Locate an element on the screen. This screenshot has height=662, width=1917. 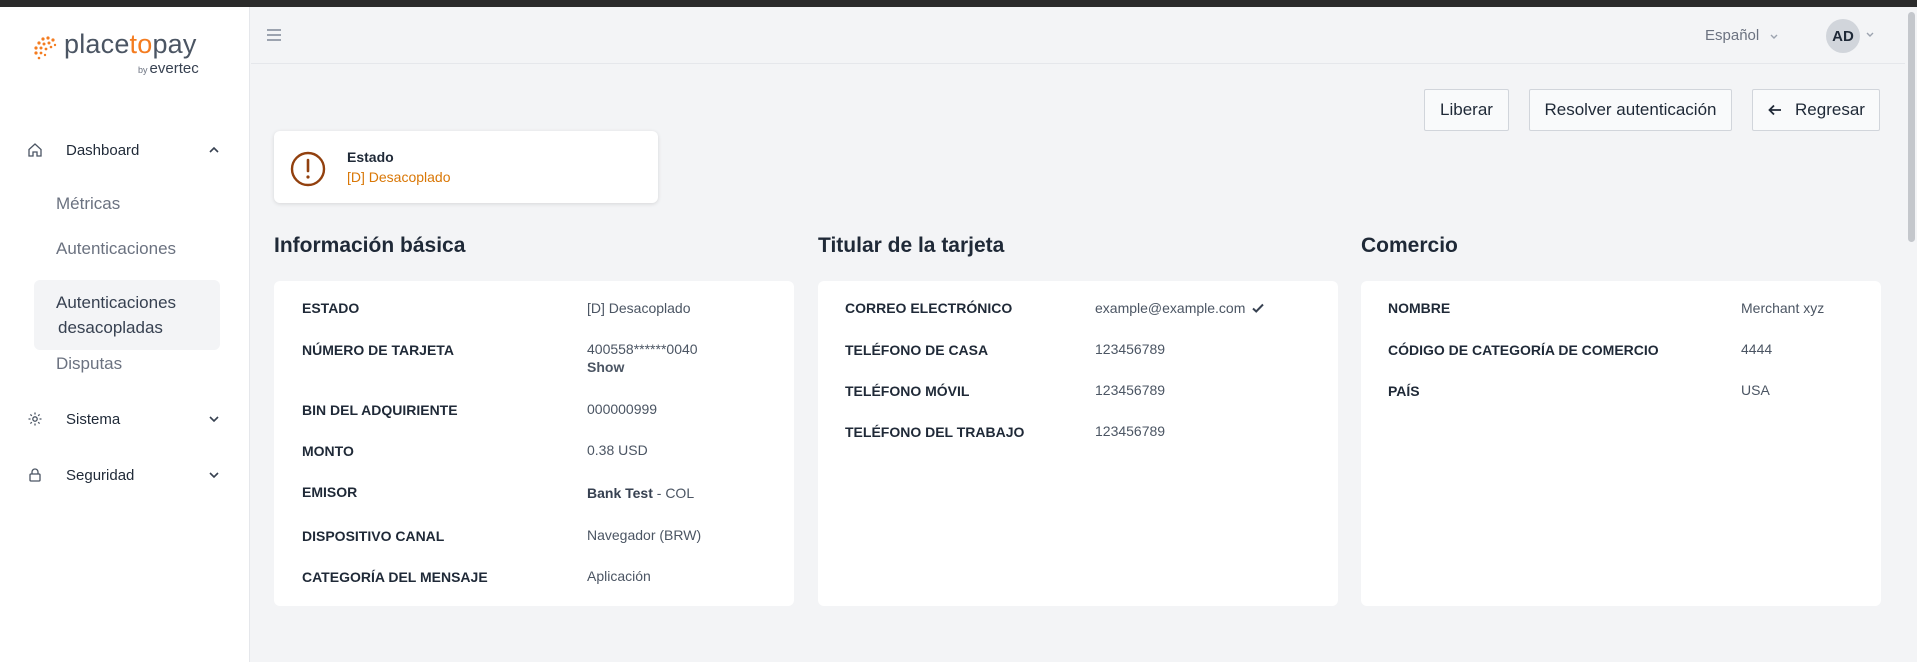
lock-icon is located at coordinates (35, 475).